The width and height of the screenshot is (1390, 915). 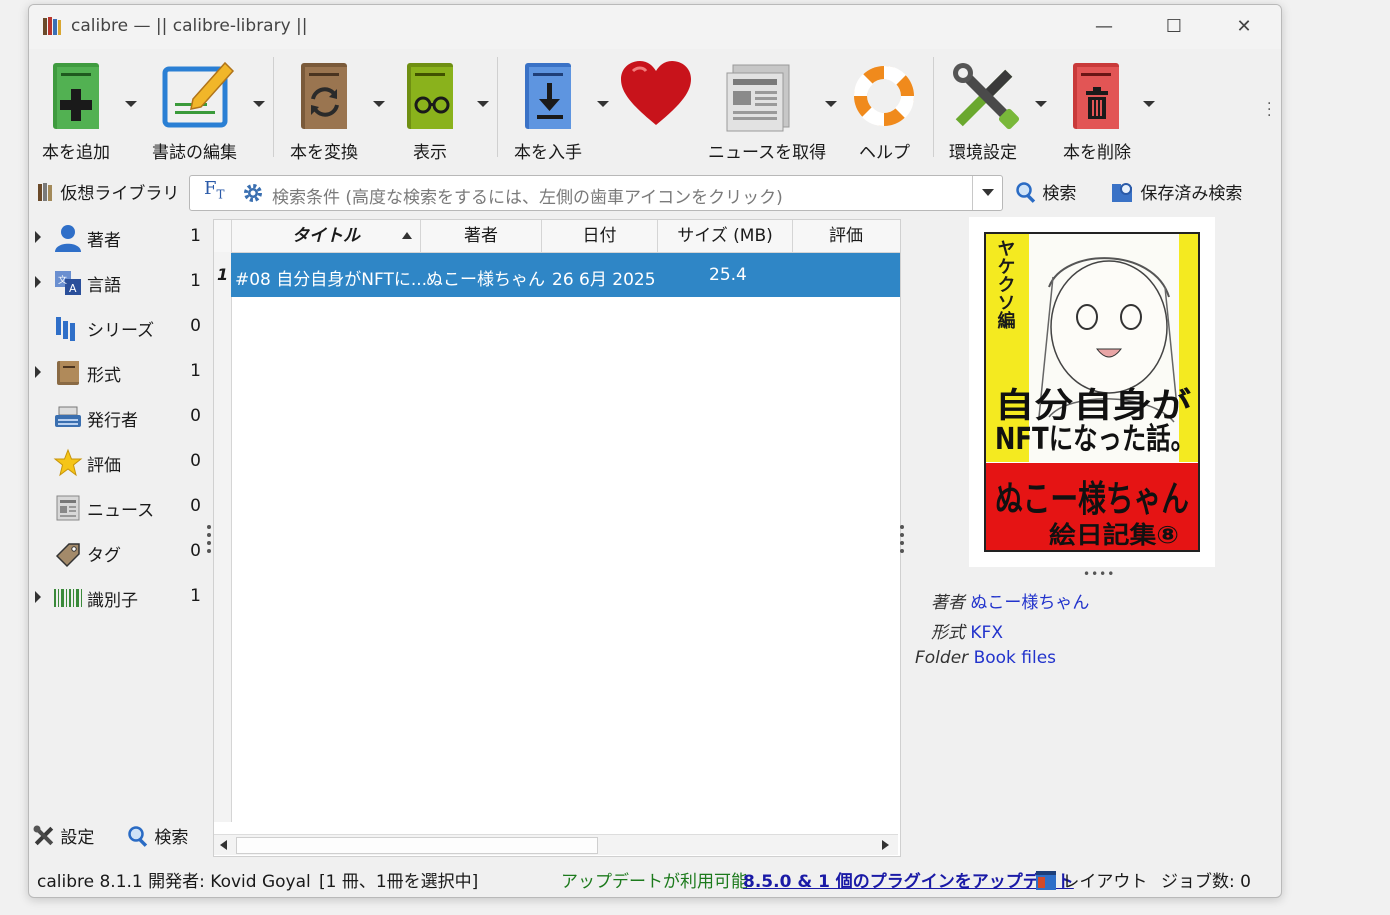 I want to click on preferences-menu-arrow, so click(x=1041, y=104).